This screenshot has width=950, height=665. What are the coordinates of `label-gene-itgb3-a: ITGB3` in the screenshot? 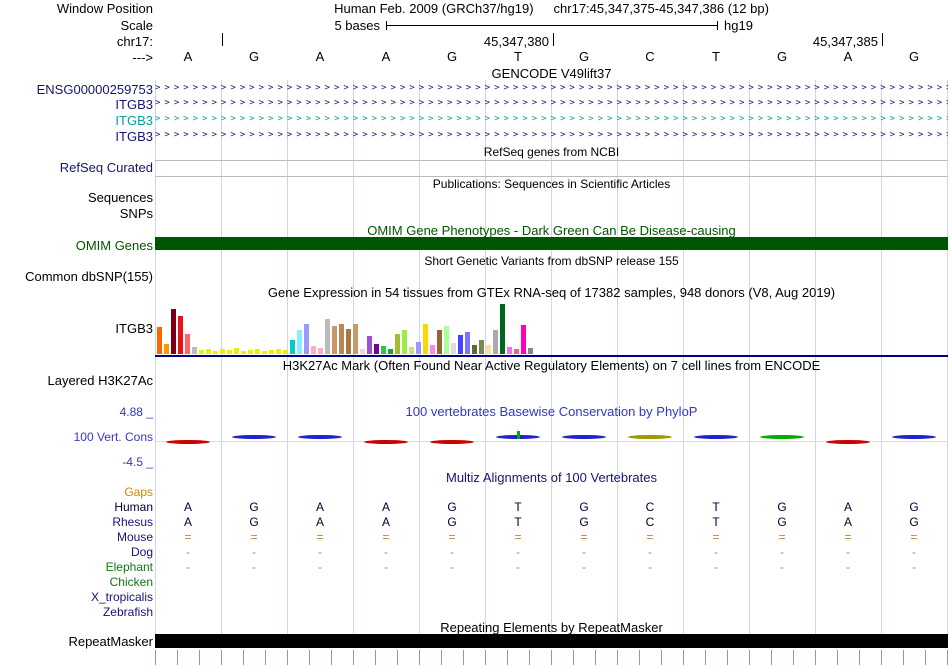 It's located at (76, 104).